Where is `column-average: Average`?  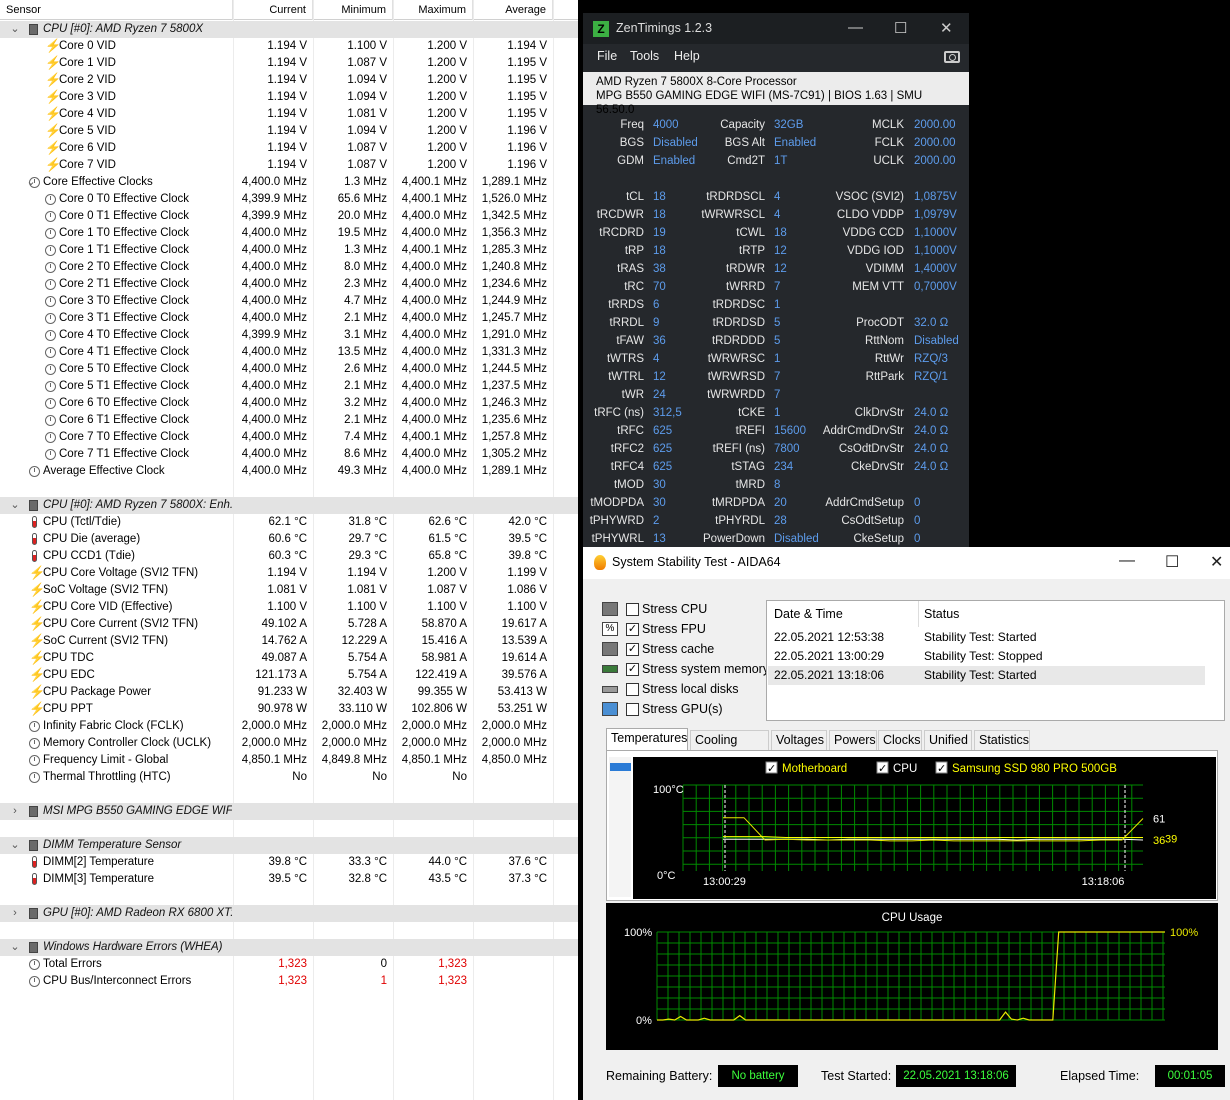 column-average: Average is located at coordinates (513, 10).